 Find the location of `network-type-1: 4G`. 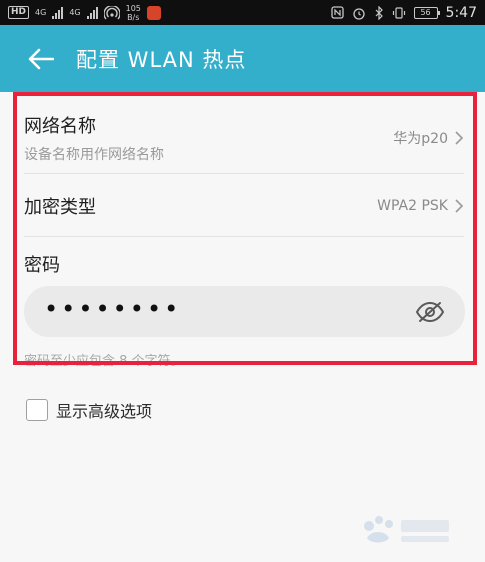

network-type-1: 4G is located at coordinates (41, 12).